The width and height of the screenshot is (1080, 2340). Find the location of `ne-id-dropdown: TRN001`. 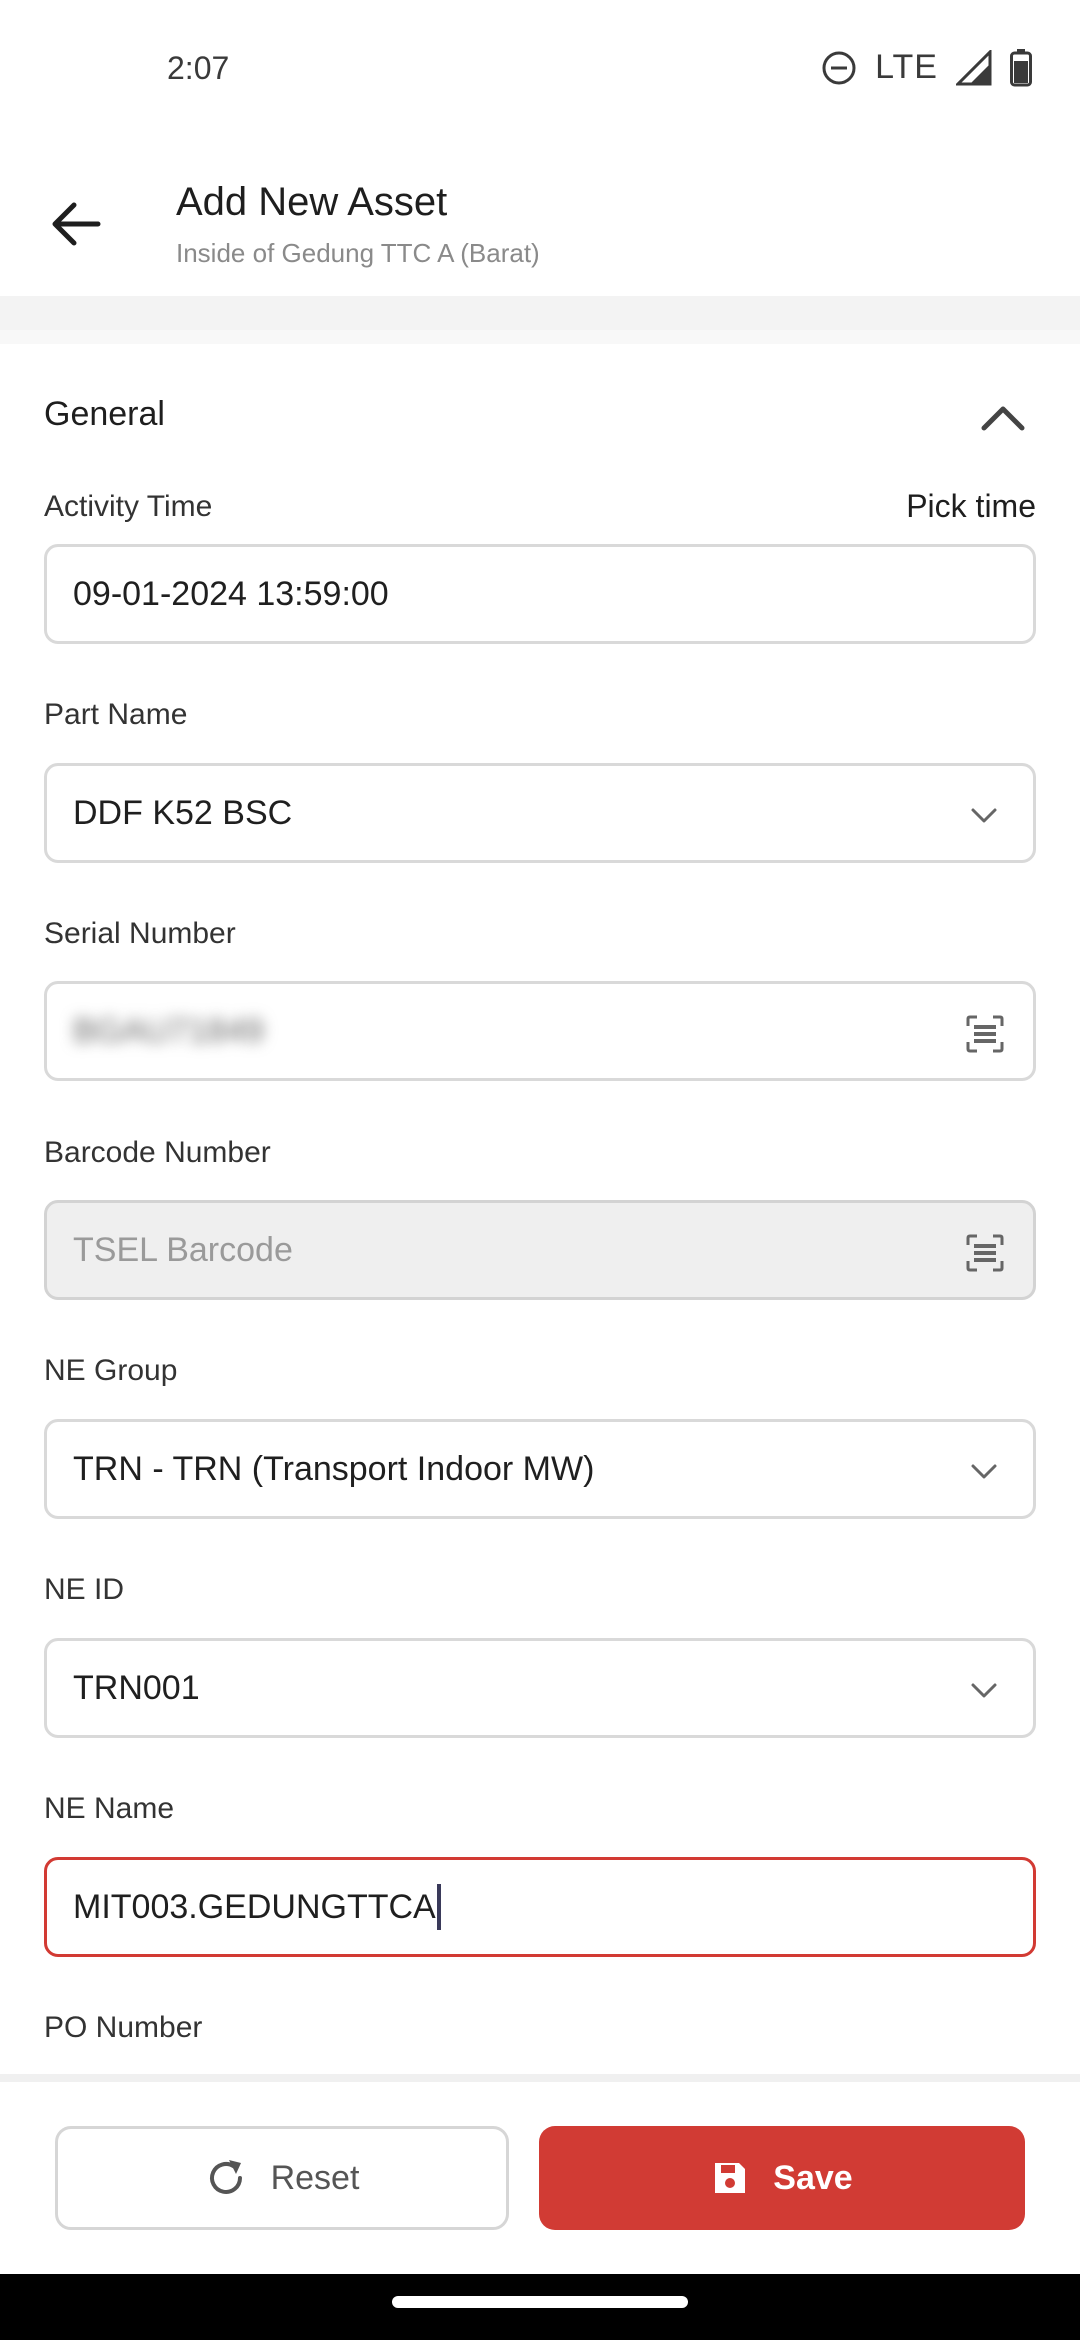

ne-id-dropdown: TRN001 is located at coordinates (540, 1688).